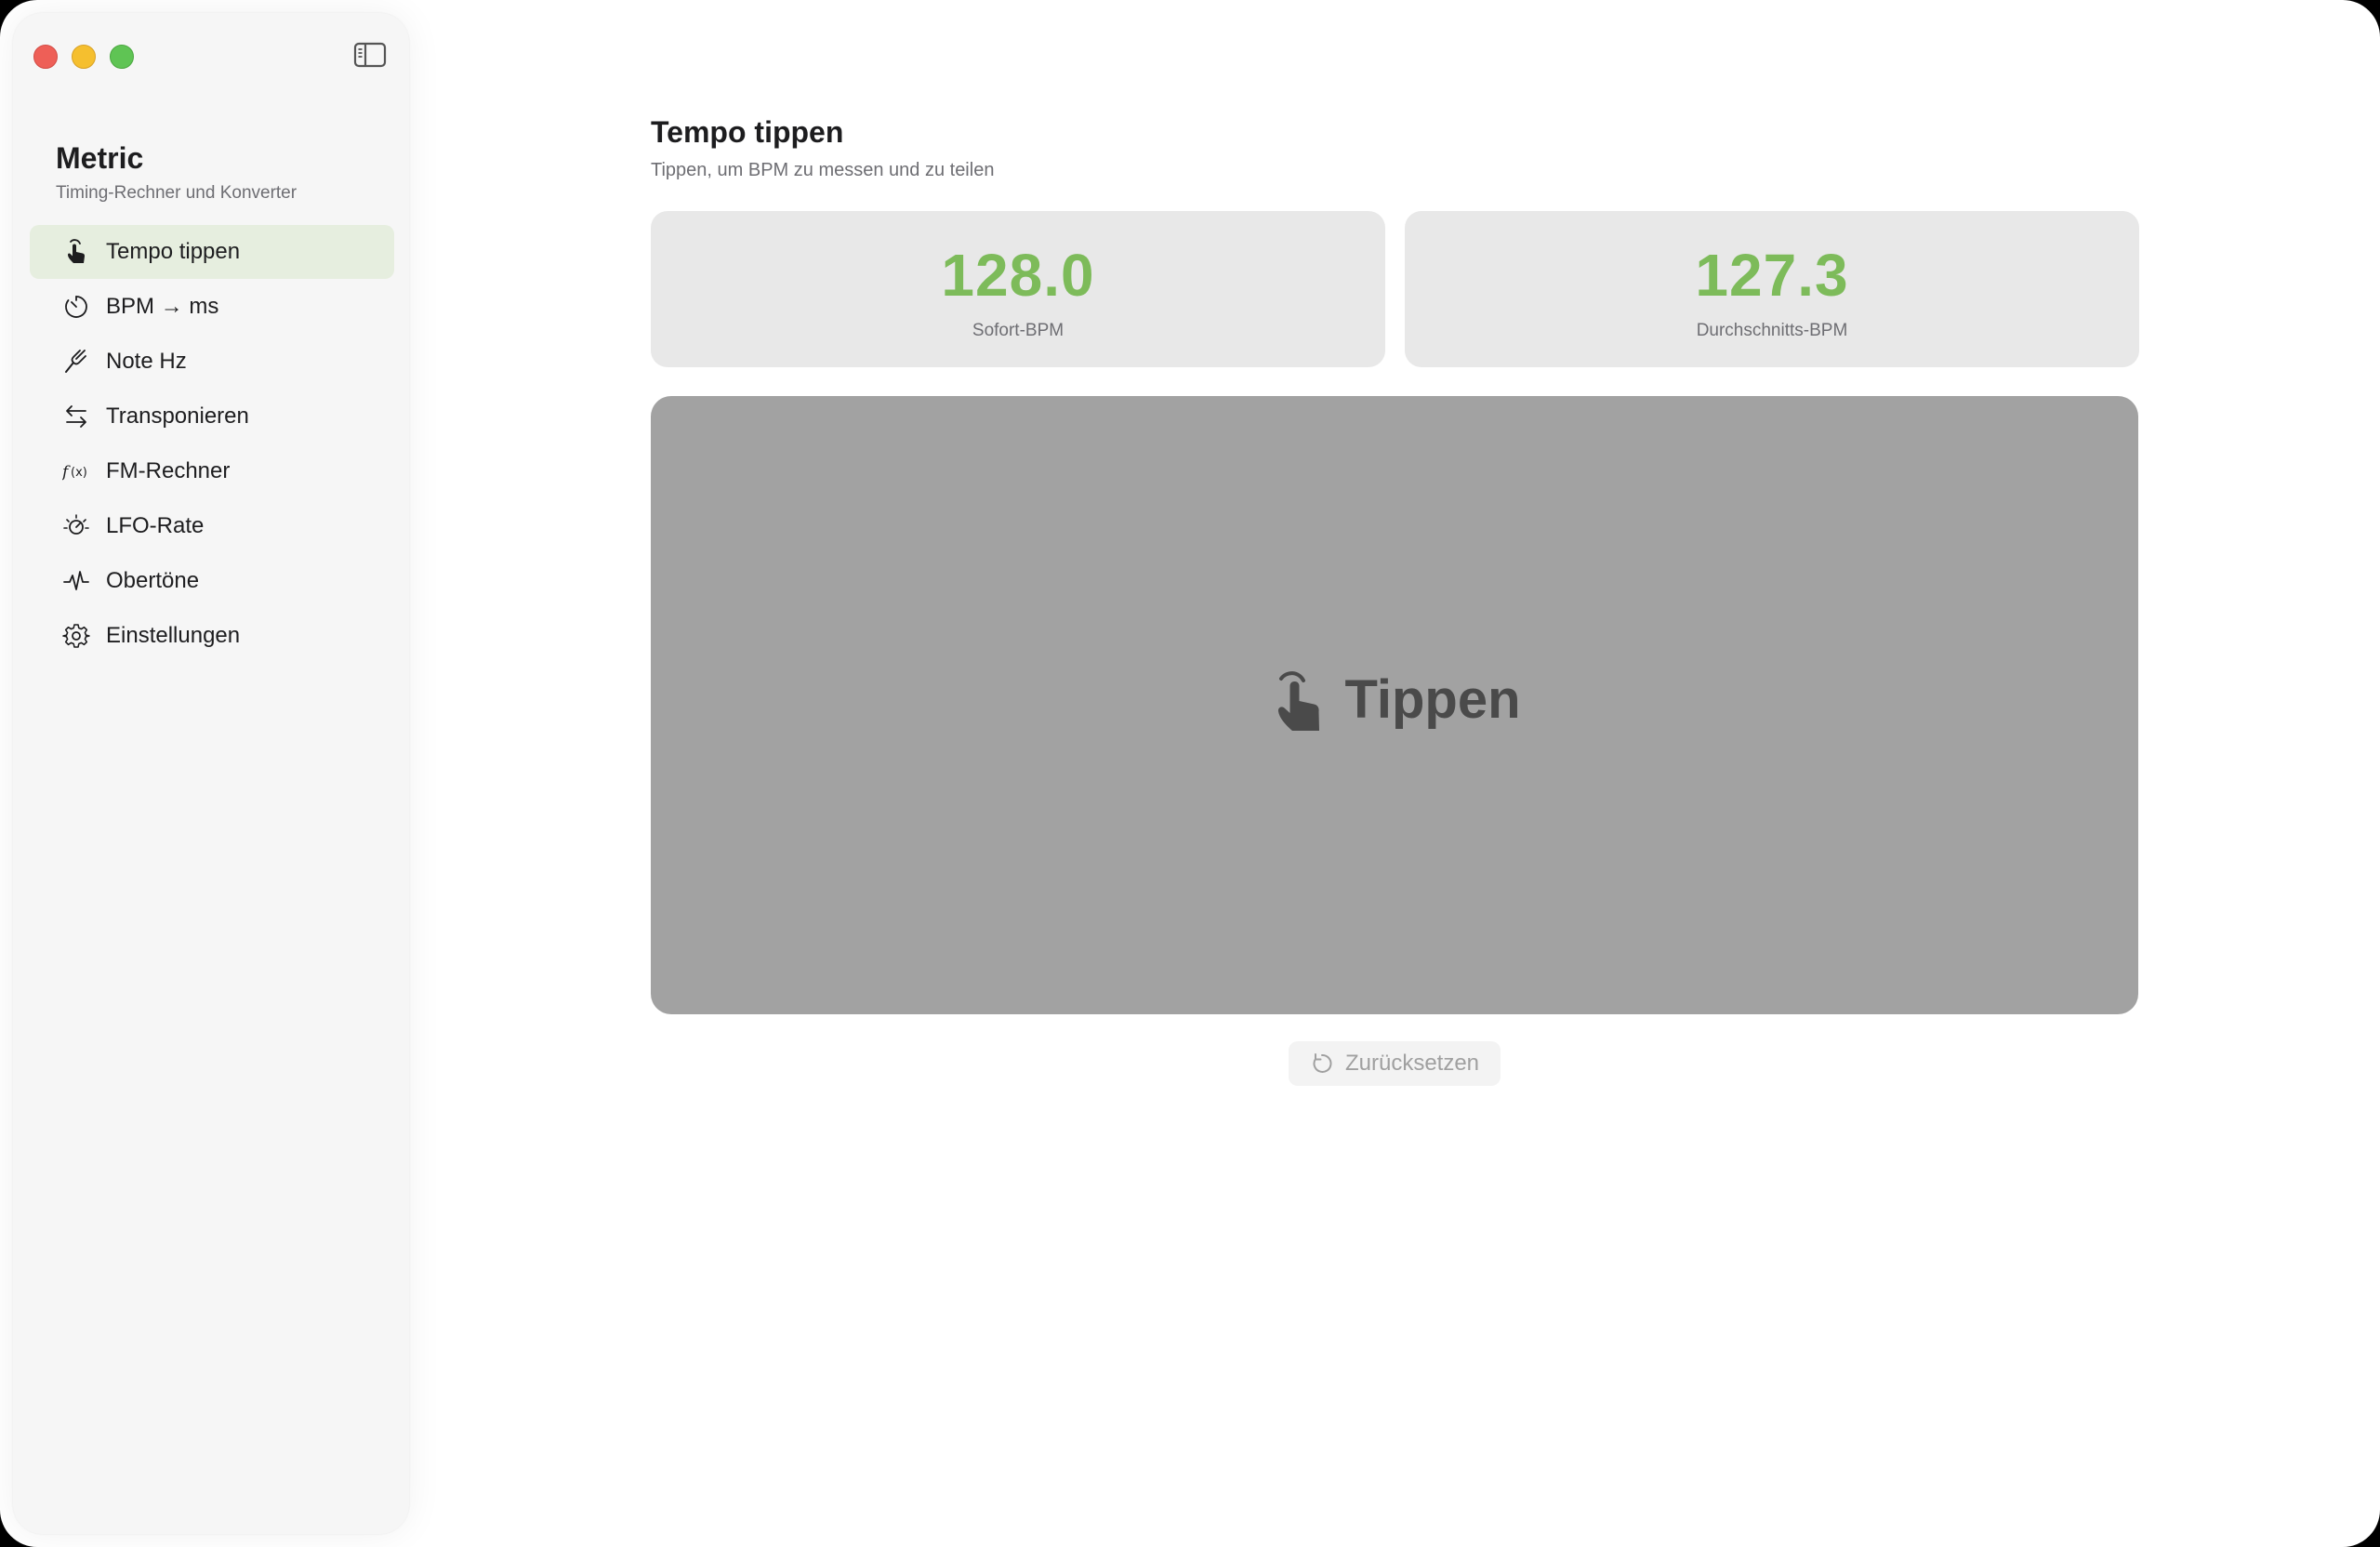 This screenshot has height=1547, width=2380. Describe the element at coordinates (1772, 275) in the screenshot. I see `average-bpm-value: 127.3` at that location.